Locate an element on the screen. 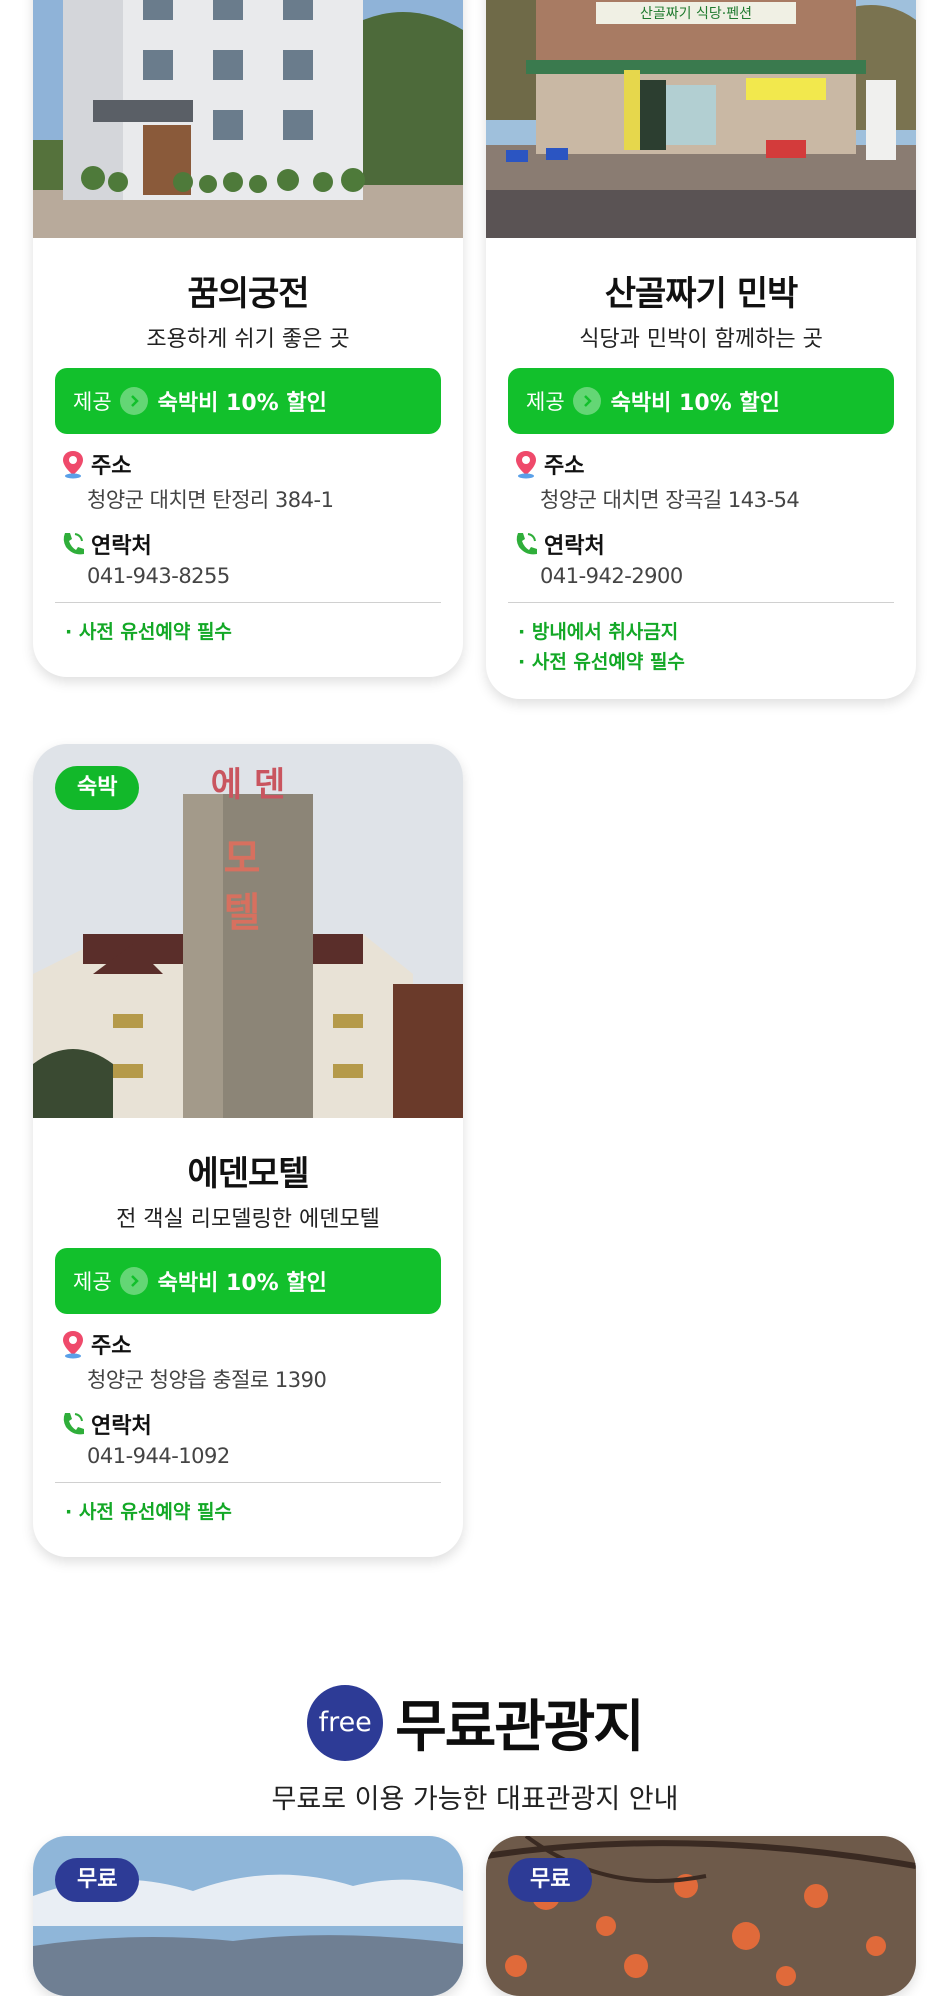 The height and width of the screenshot is (1996, 950). motel-sign-side: 모 텔 is located at coordinates (238, 884).